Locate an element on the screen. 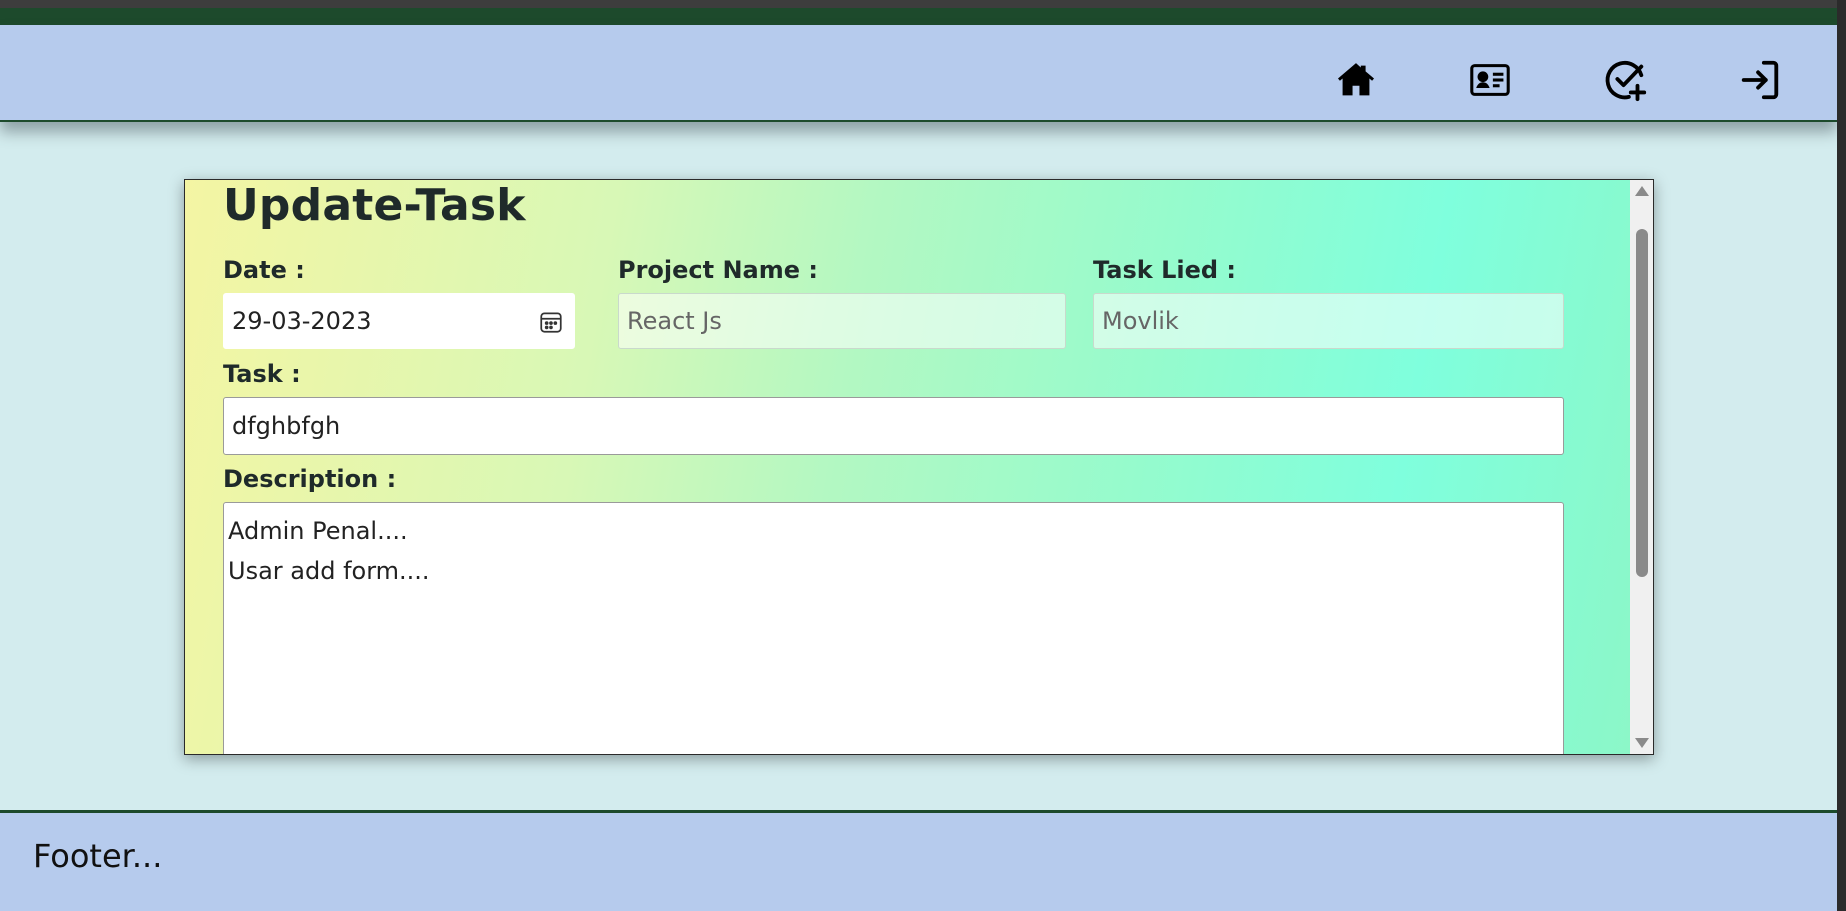 The width and height of the screenshot is (1846, 911). header-nav is located at coordinates (918, 73).